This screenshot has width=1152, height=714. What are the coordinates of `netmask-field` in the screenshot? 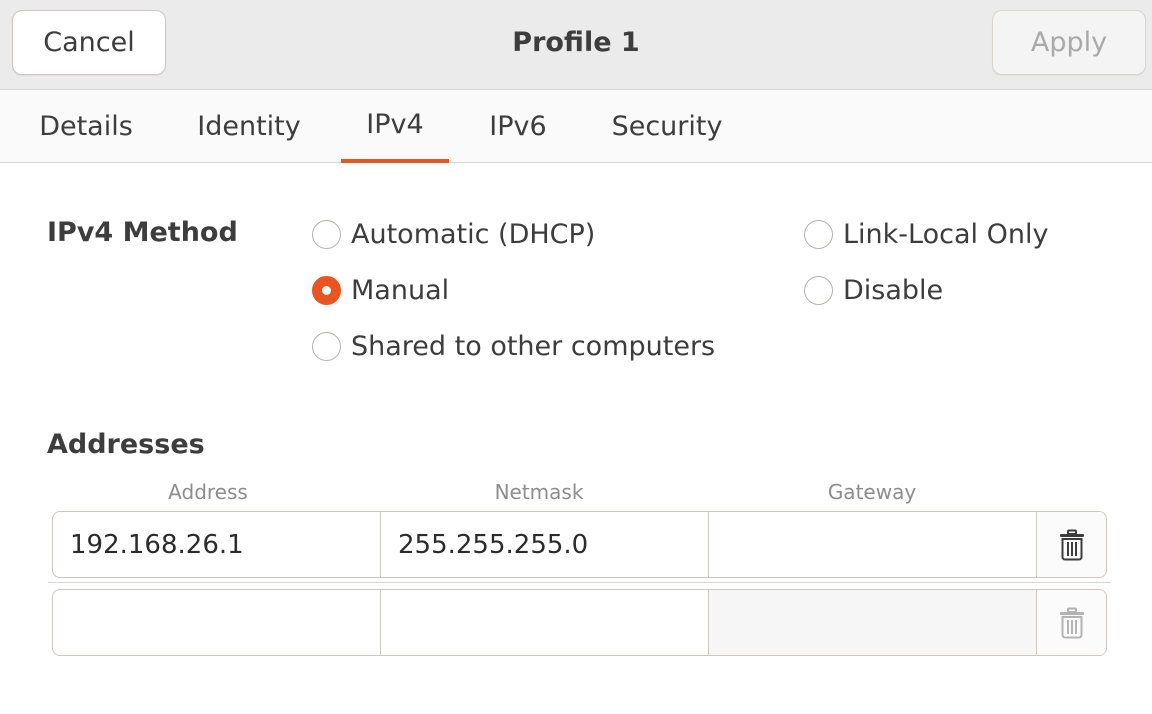 It's located at (545, 622).